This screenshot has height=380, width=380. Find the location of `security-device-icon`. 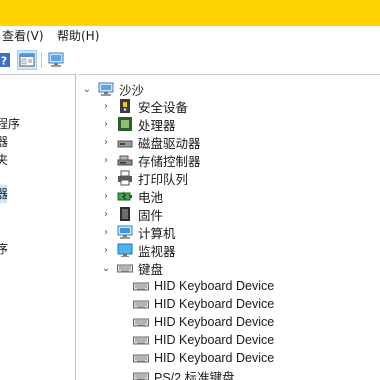

security-device-icon is located at coordinates (125, 106).